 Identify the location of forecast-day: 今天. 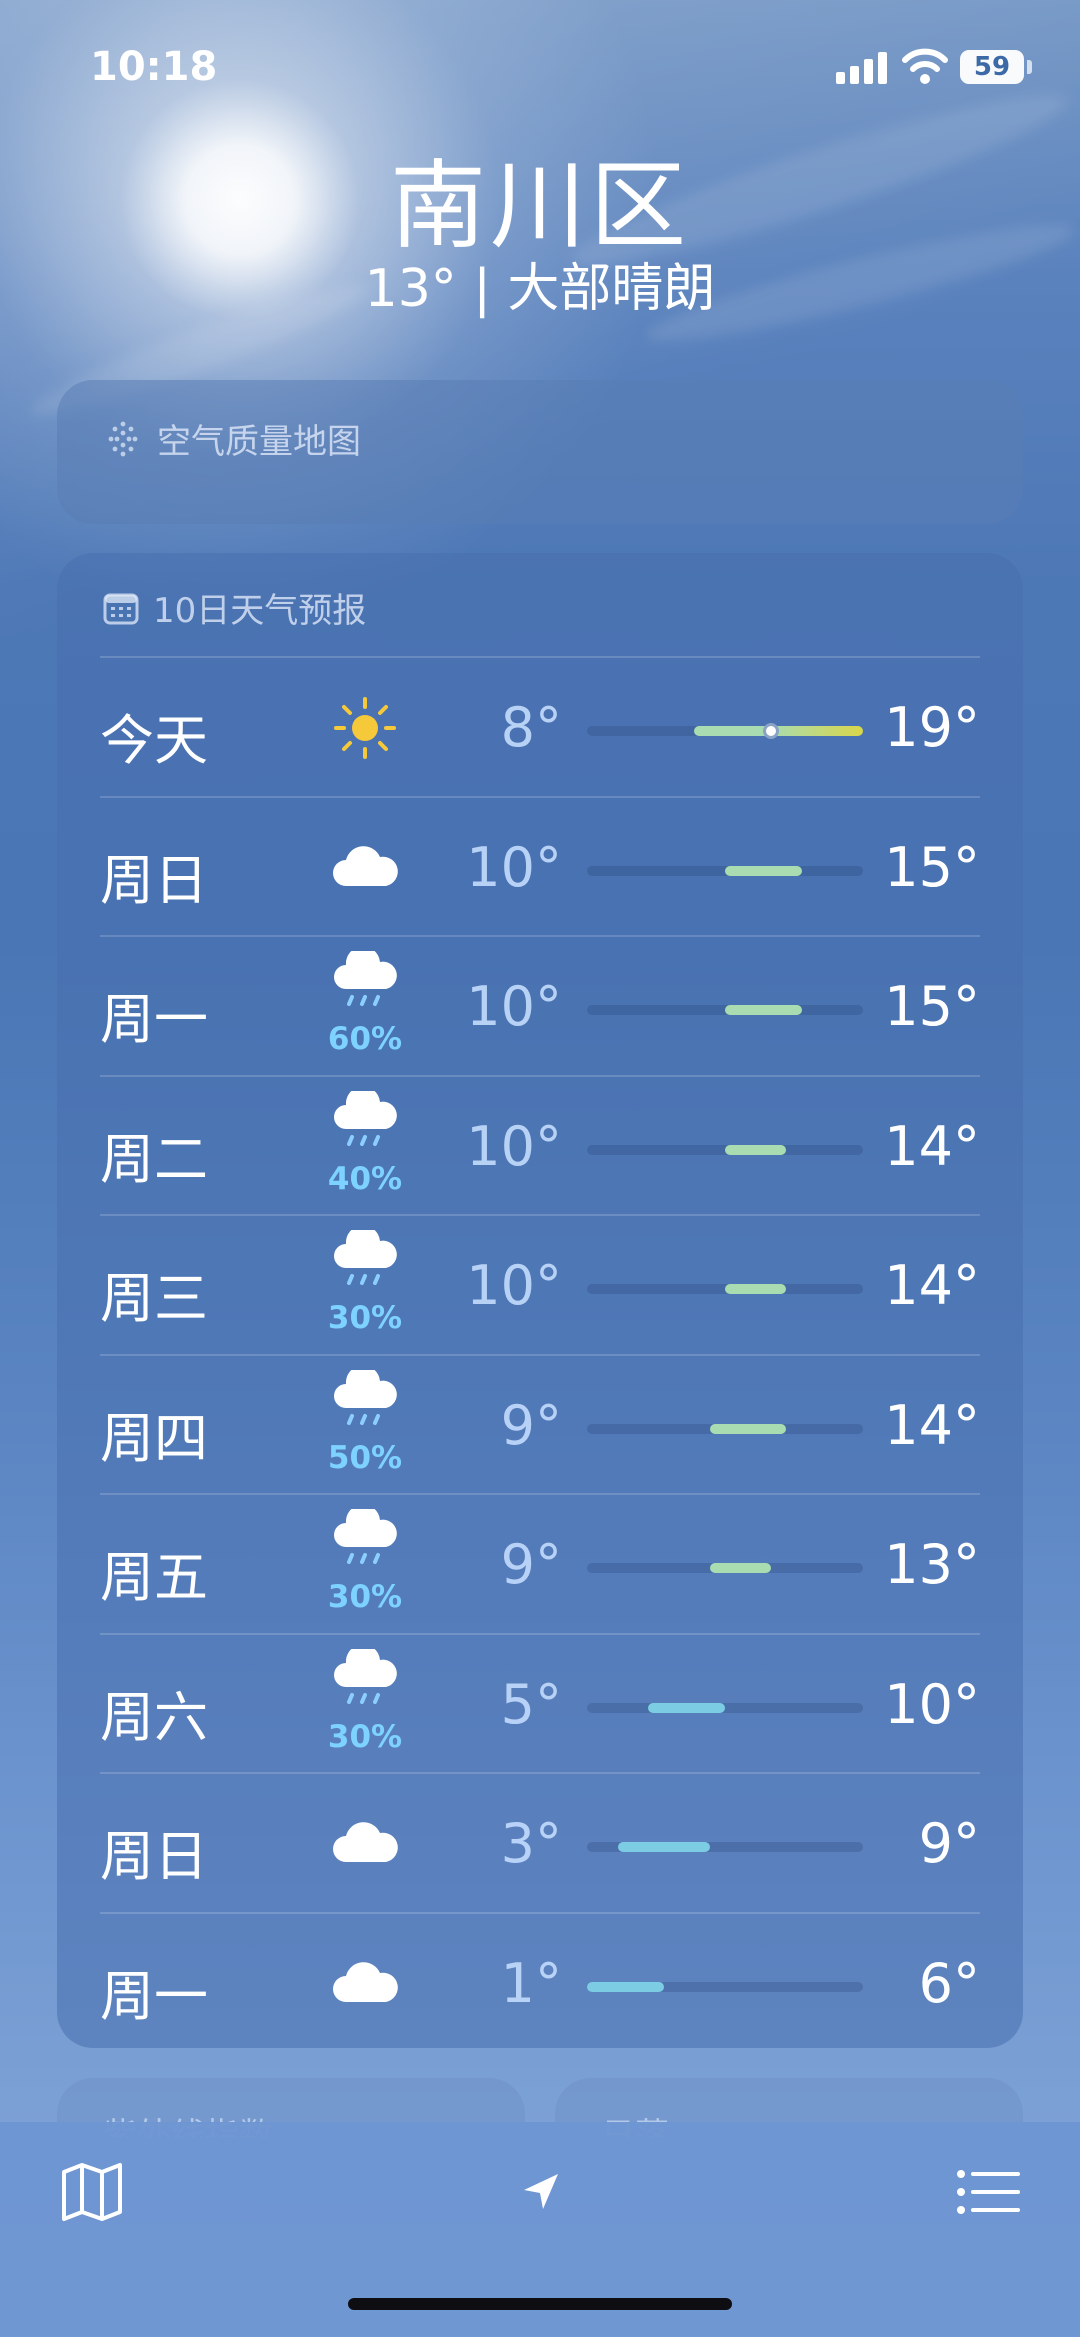
(154, 740).